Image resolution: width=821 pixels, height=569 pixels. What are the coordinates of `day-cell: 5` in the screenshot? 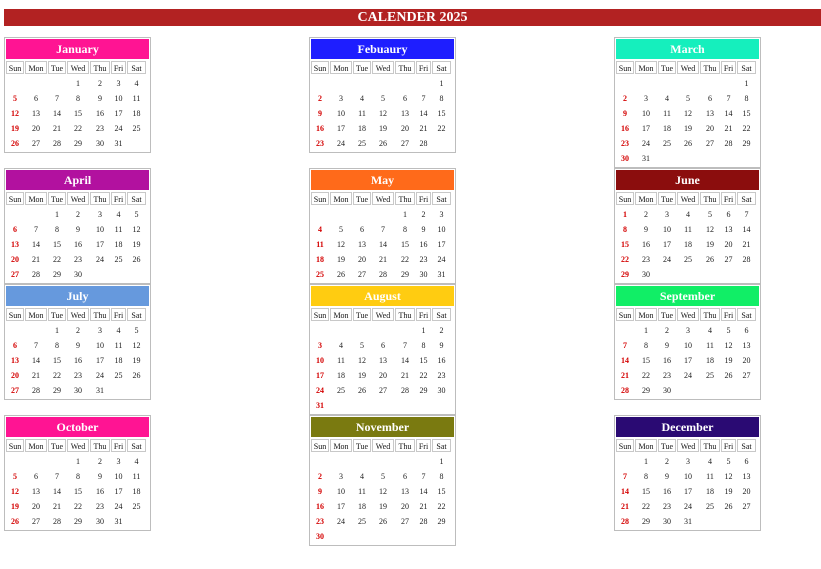 It's located at (688, 98).